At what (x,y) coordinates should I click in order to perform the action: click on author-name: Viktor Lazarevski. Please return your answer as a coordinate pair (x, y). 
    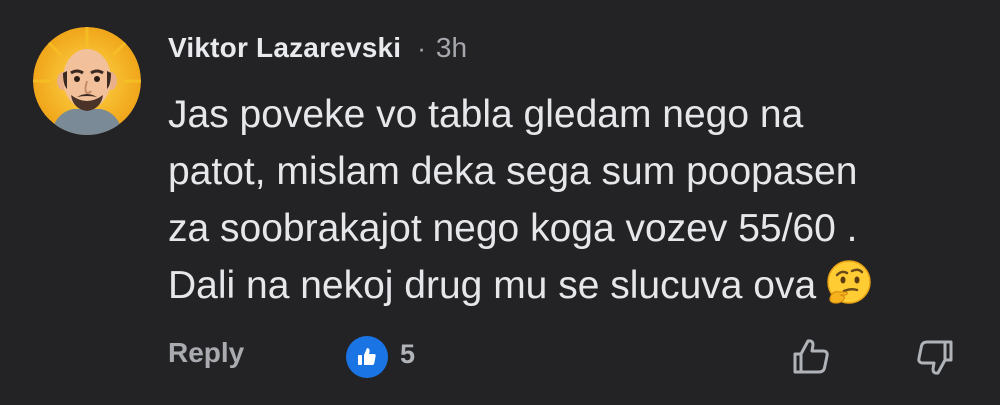
    Looking at the image, I should click on (284, 48).